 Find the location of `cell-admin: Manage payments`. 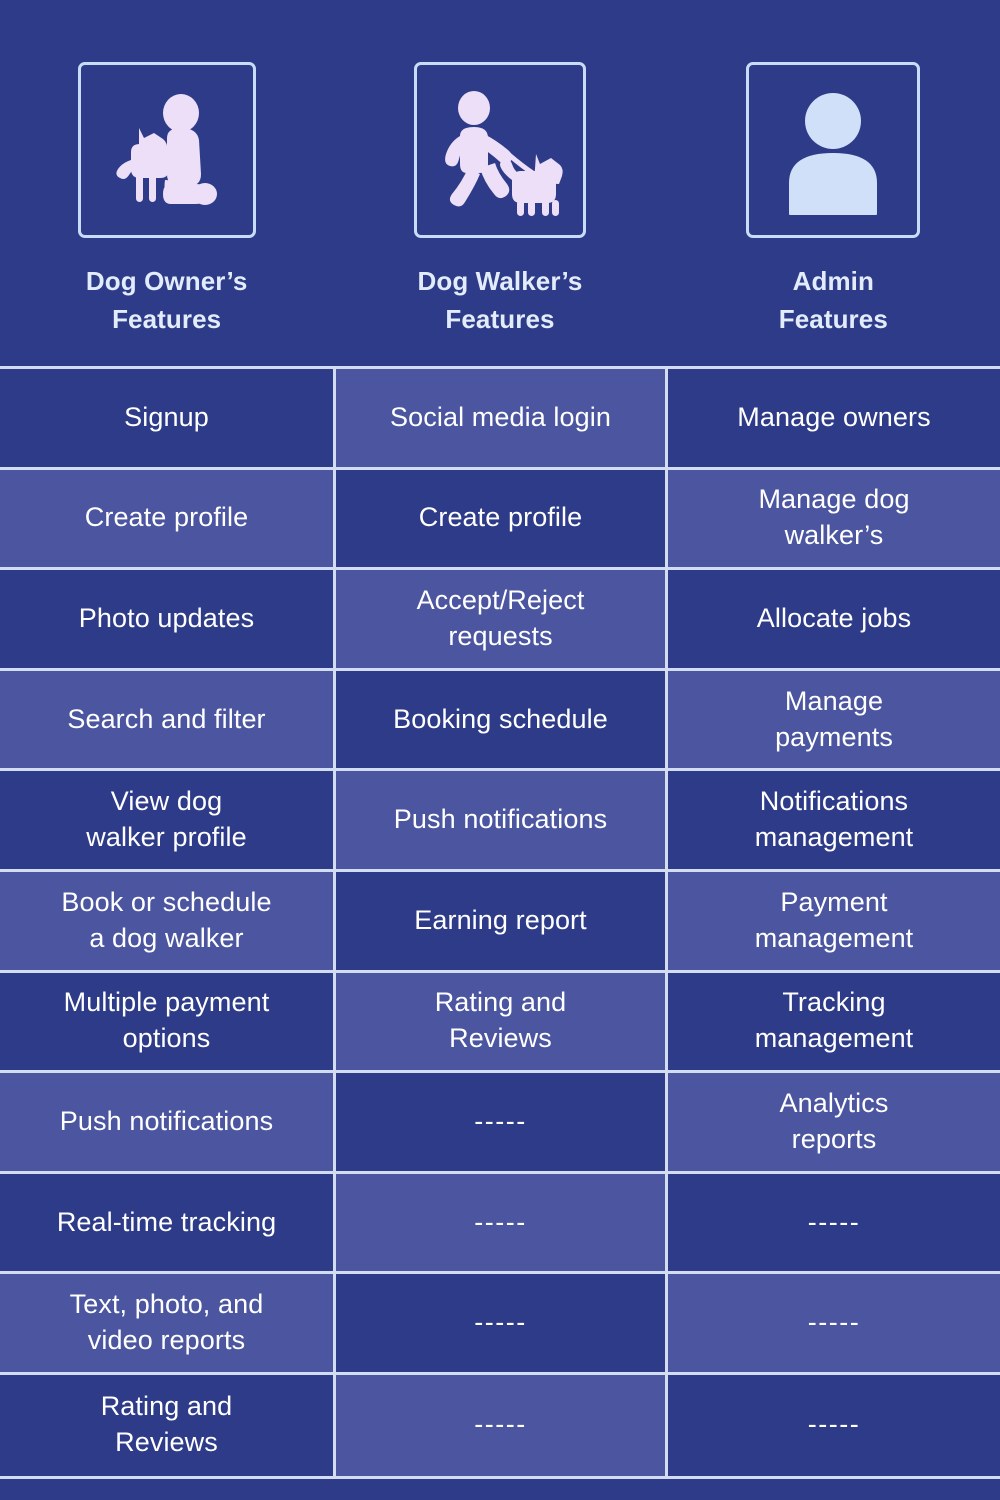

cell-admin: Manage payments is located at coordinates (834, 719).